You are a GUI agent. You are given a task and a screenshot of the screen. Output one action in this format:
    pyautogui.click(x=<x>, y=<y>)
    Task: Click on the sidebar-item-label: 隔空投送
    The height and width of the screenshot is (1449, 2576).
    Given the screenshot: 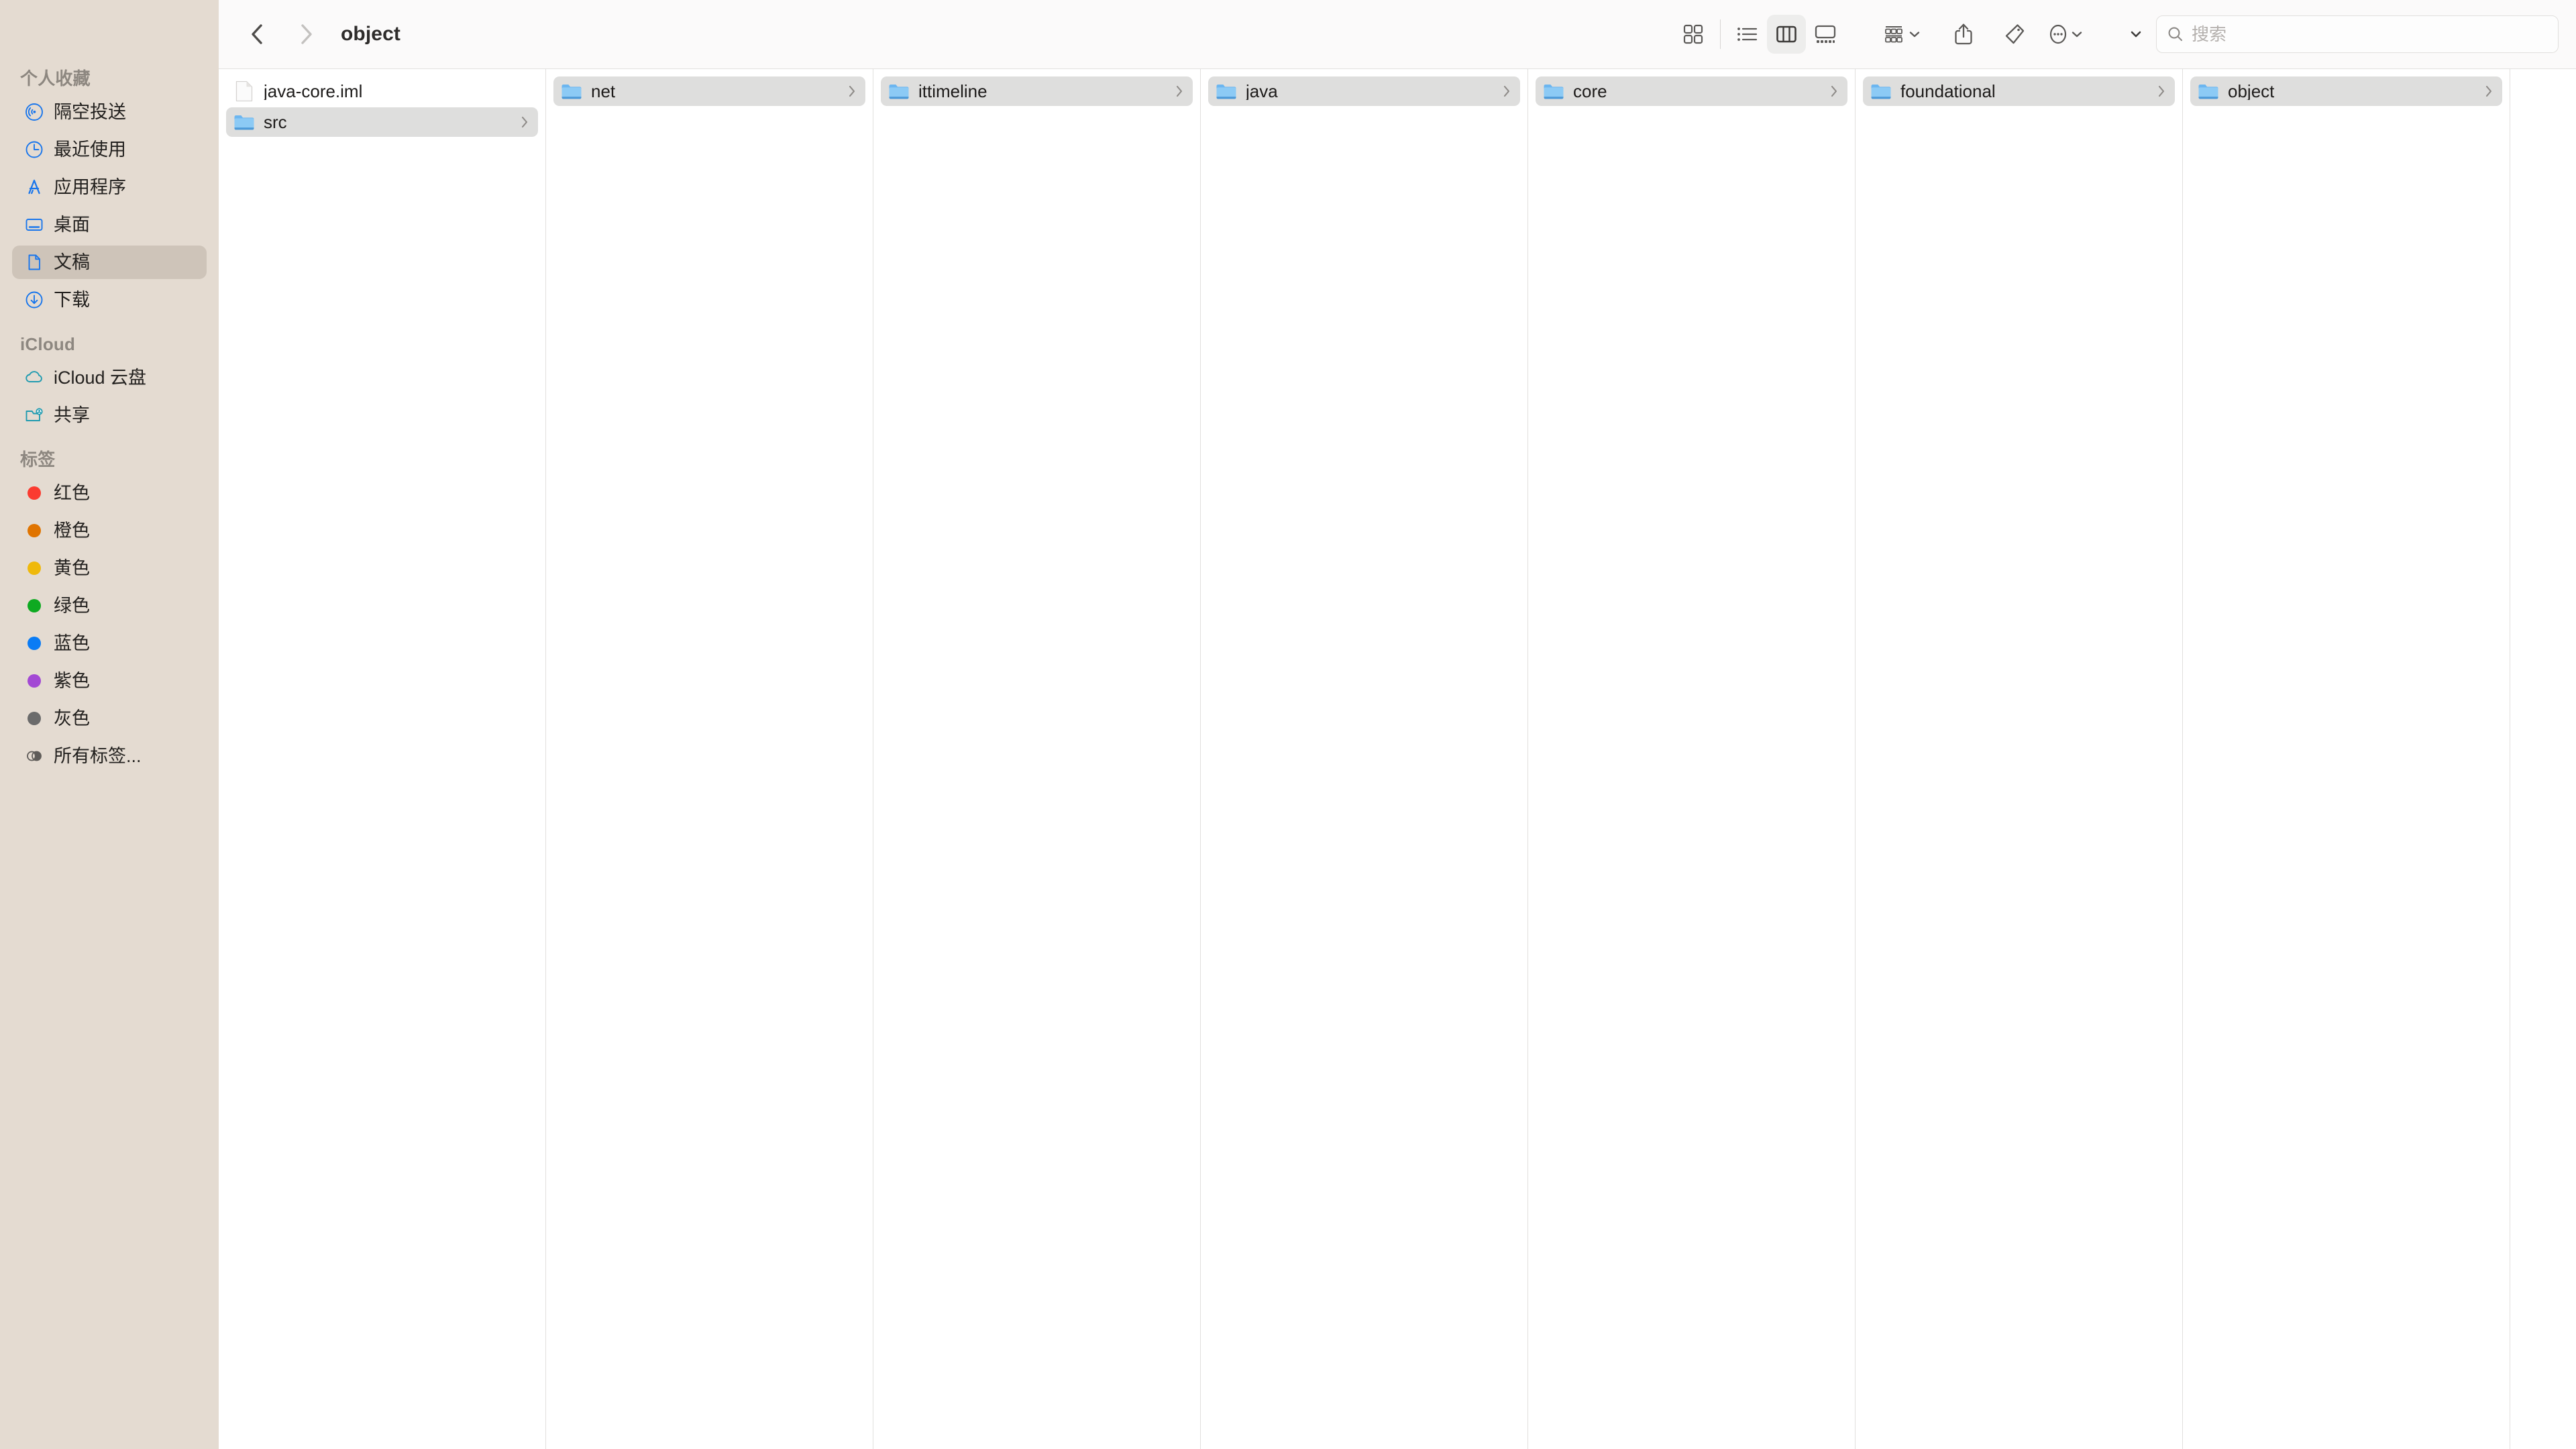 What is the action you would take?
    pyautogui.click(x=90, y=111)
    